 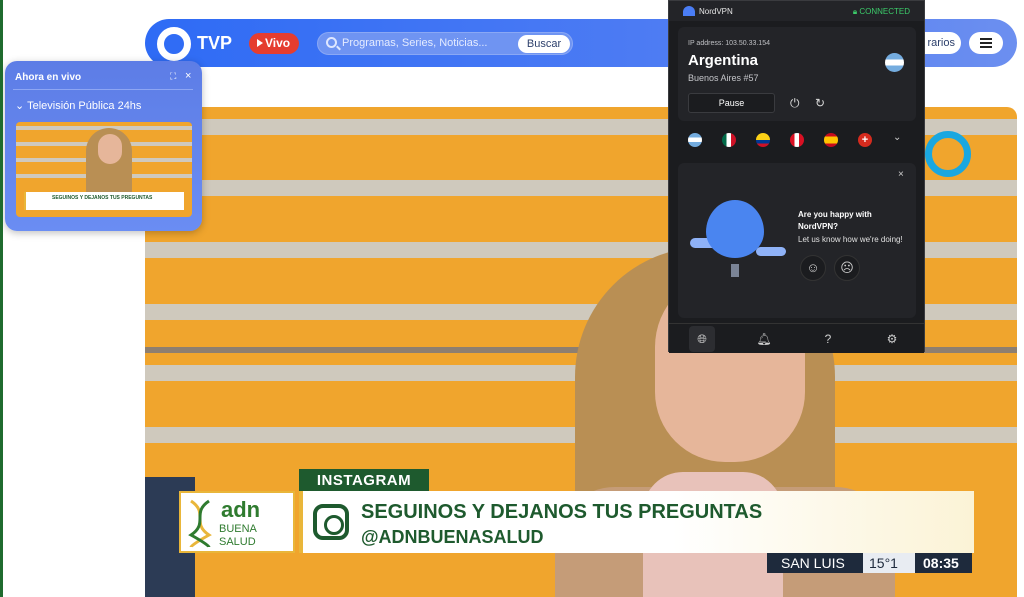 I want to click on vivo-button: Vivo, so click(x=274, y=43).